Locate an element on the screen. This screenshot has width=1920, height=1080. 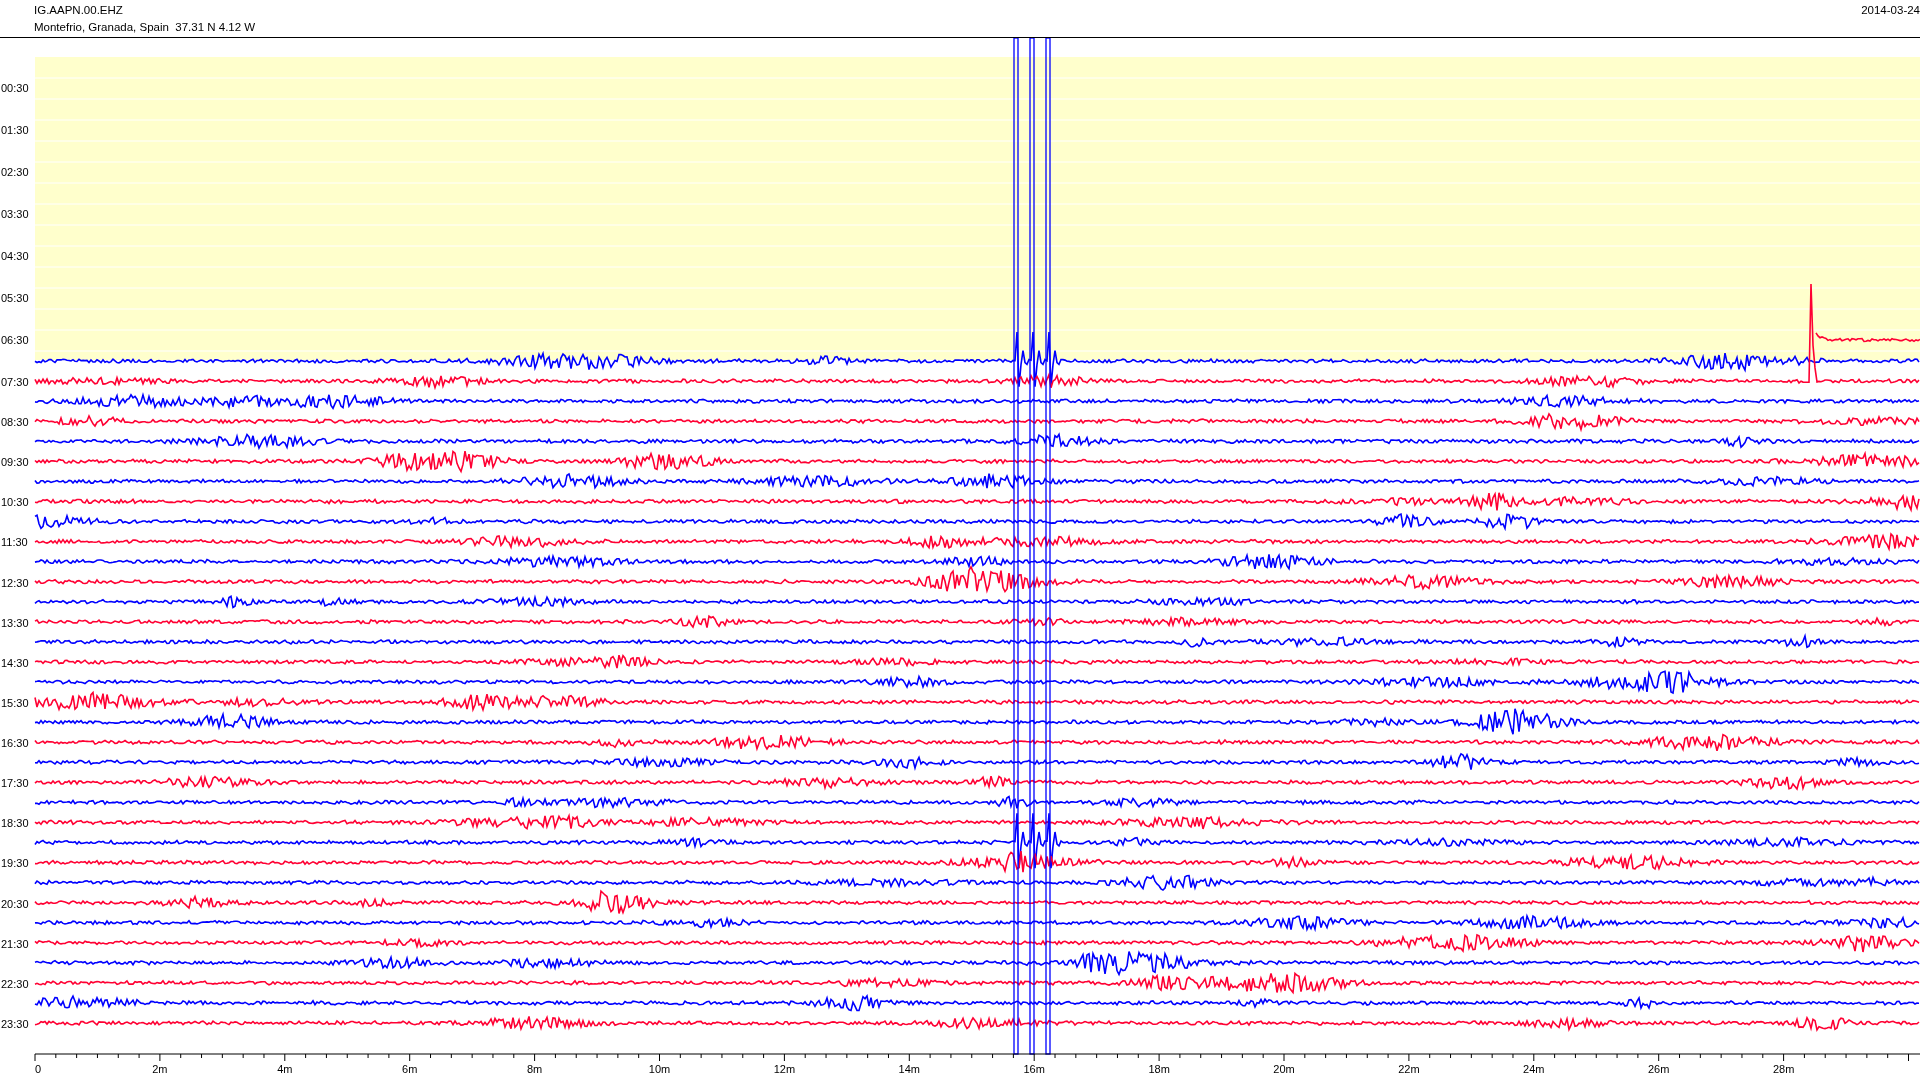
time-label: 06:30 is located at coordinates (15, 340).